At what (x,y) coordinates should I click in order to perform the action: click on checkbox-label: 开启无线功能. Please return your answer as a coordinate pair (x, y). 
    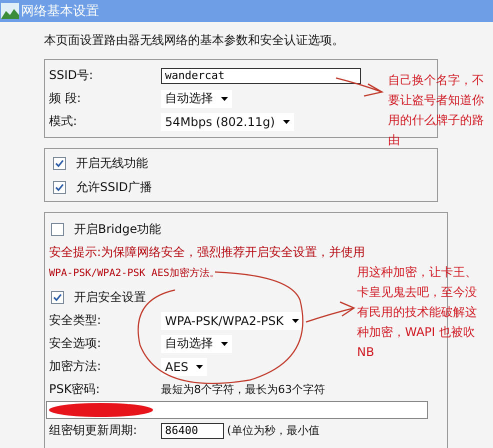
    Looking at the image, I should click on (112, 163).